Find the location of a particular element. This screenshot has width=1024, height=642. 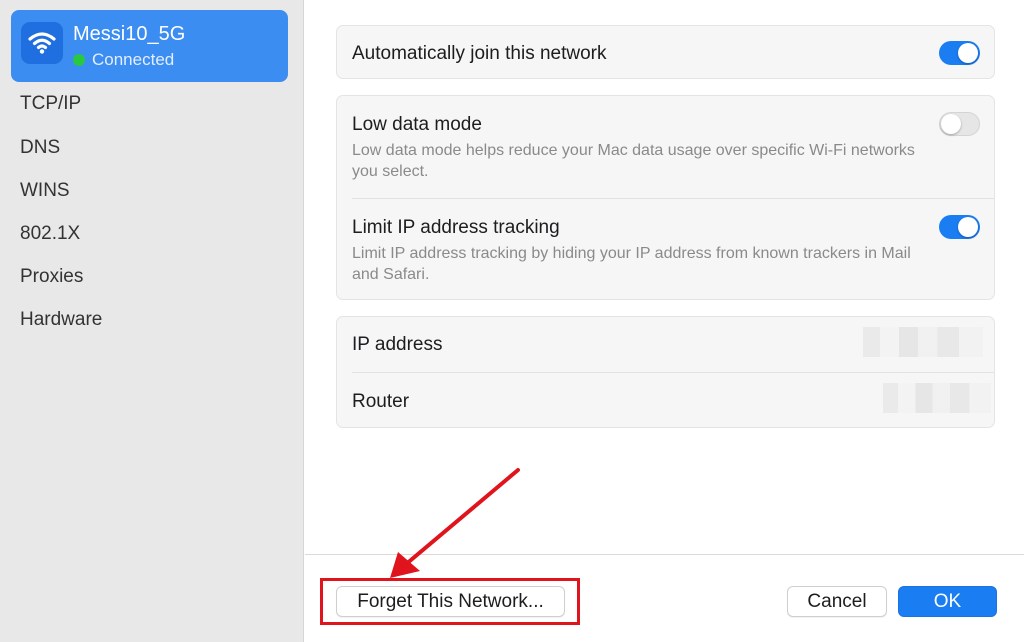

ip-address-label: IP address is located at coordinates (397, 344).